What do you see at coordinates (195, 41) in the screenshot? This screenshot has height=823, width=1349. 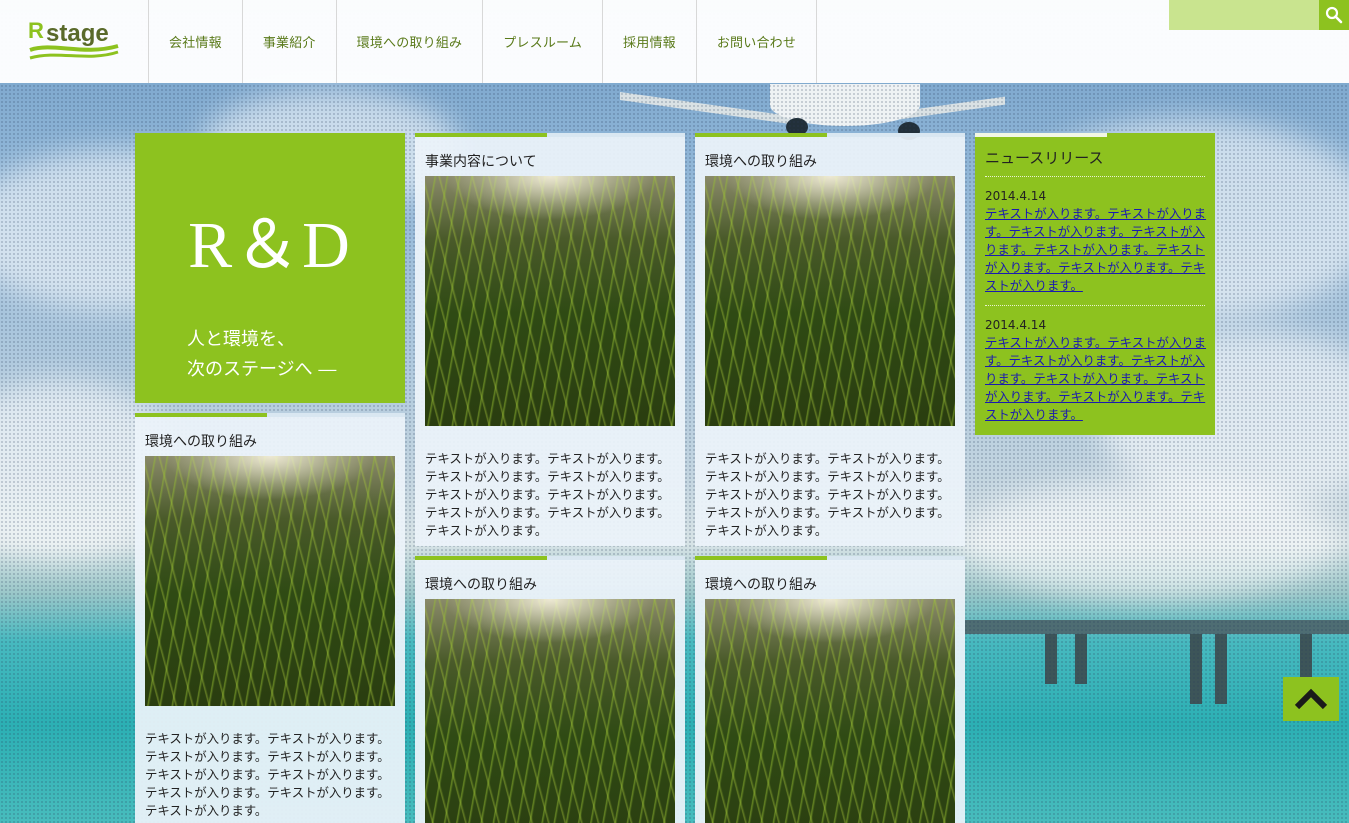 I see `nav-item-company: 会社情報` at bounding box center [195, 41].